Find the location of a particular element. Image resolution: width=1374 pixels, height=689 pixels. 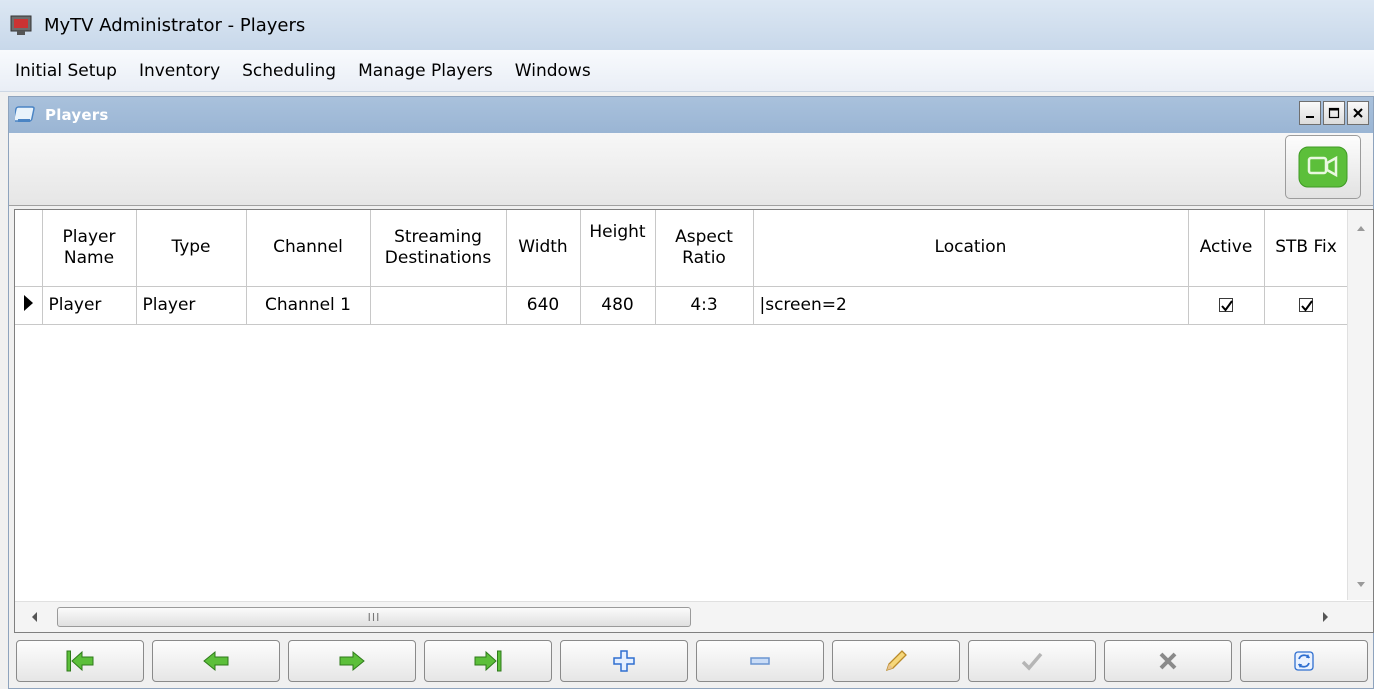

cancel-x-icon is located at coordinates (1168, 661).